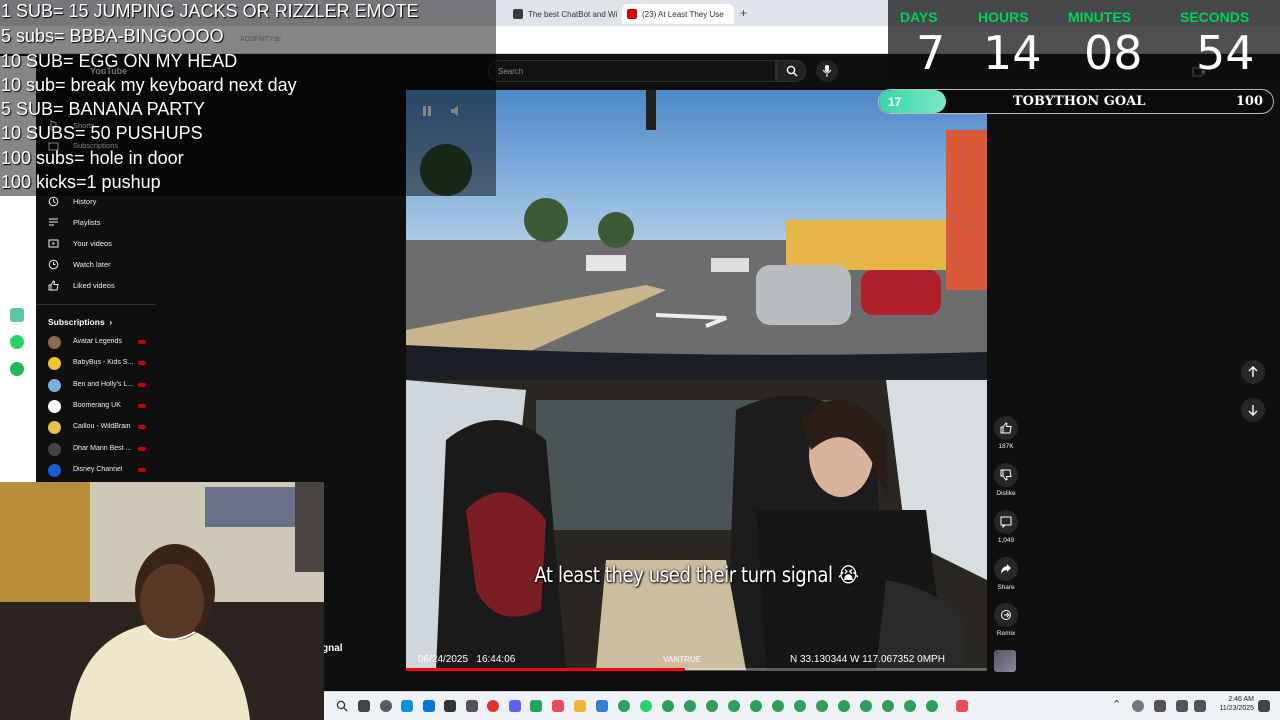 The image size is (1280, 720). I want to click on search-button, so click(791, 71).